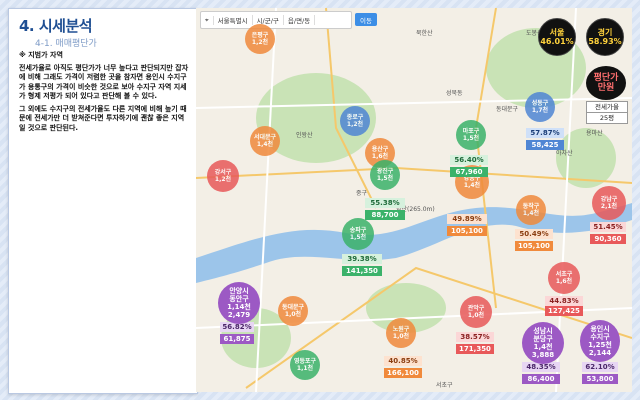  I want to click on rate-label: 39.38%, so click(362, 259).